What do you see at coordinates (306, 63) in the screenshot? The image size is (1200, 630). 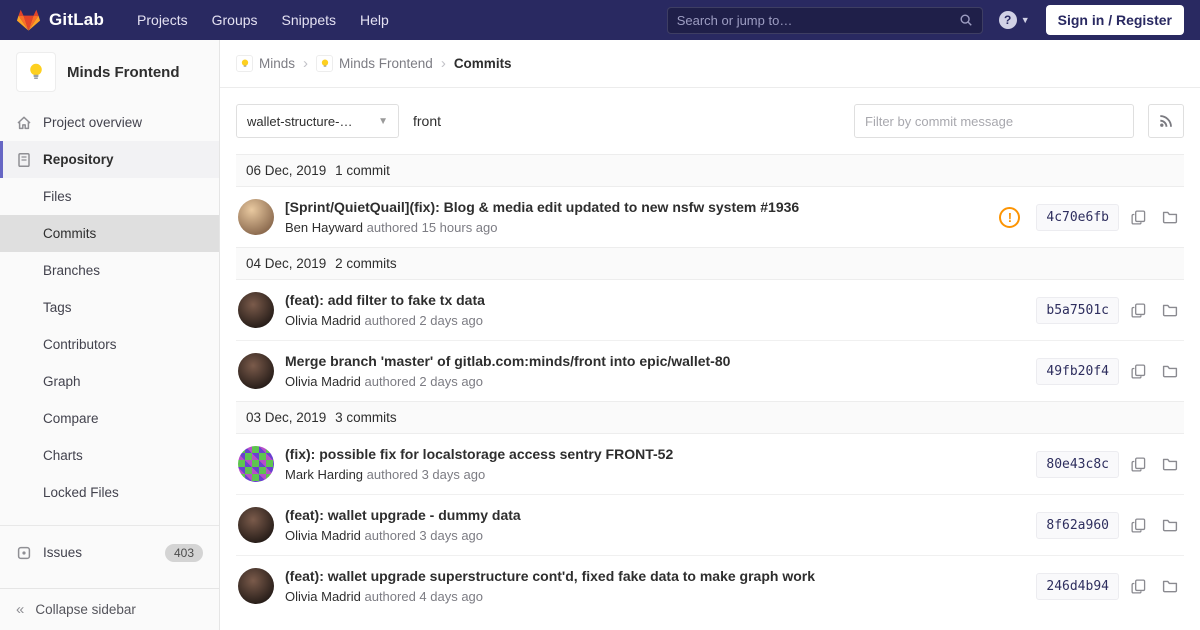 I see `chevron-right-icon: ›` at bounding box center [306, 63].